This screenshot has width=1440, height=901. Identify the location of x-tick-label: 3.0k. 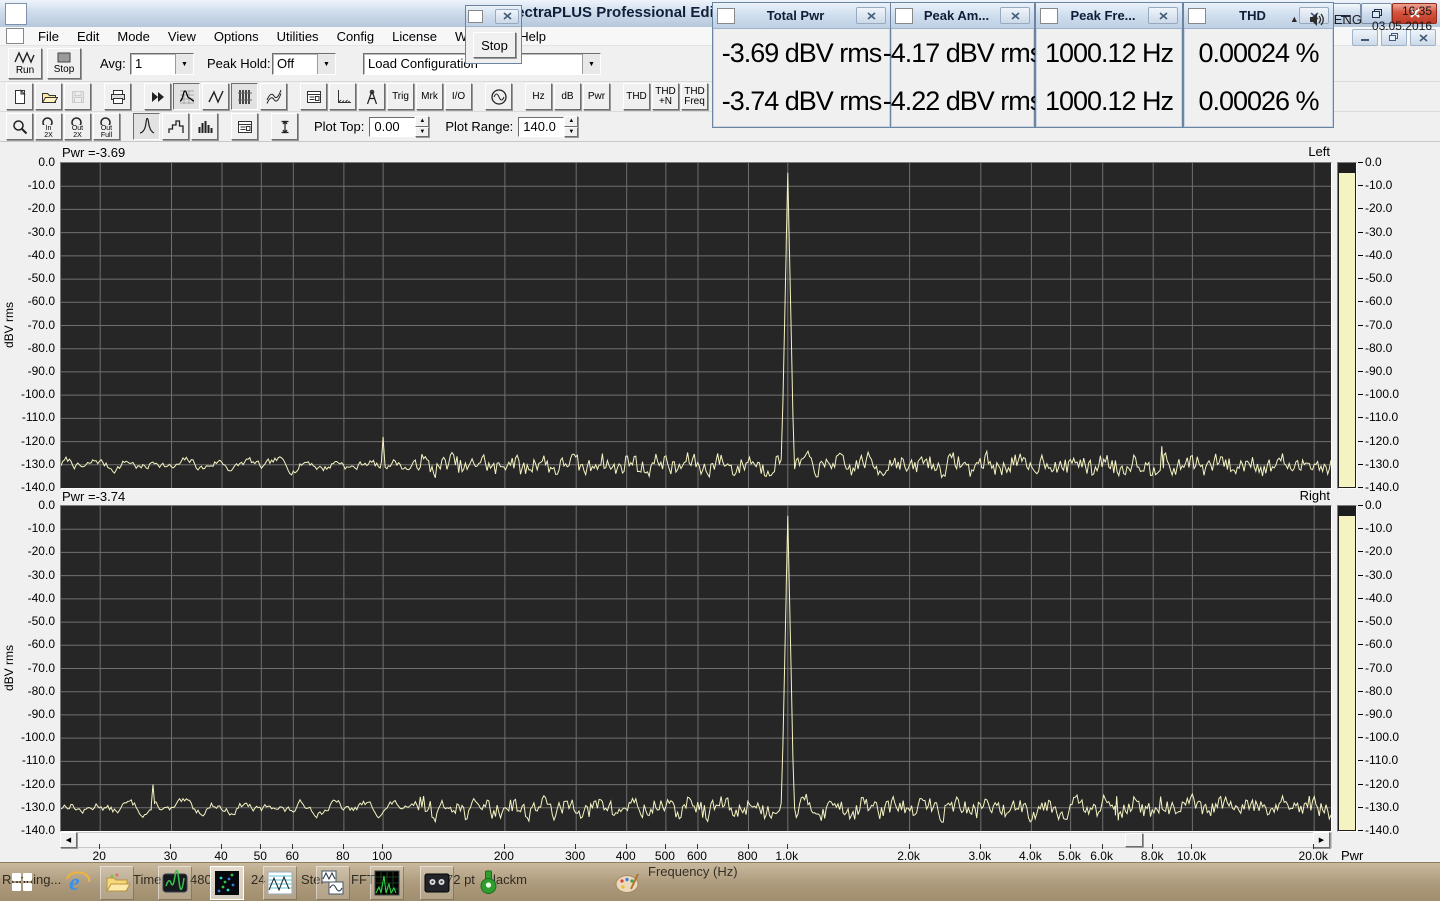
(980, 856).